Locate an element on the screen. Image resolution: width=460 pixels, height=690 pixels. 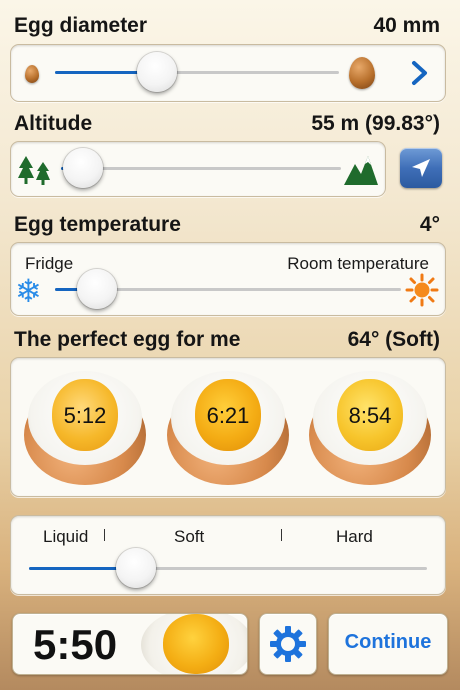
egg-temperature-thumb is located at coordinates (96, 289).